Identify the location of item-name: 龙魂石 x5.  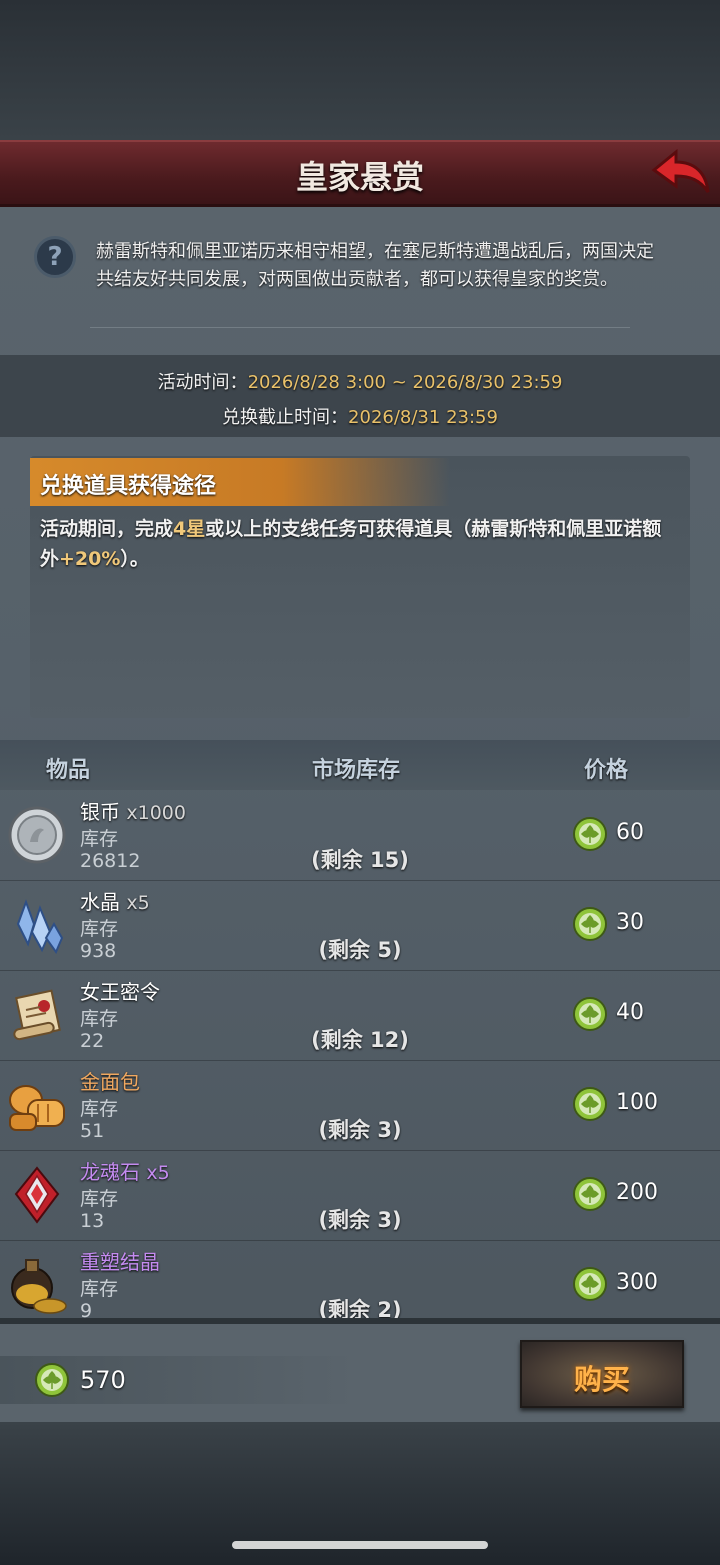
(125, 1170).